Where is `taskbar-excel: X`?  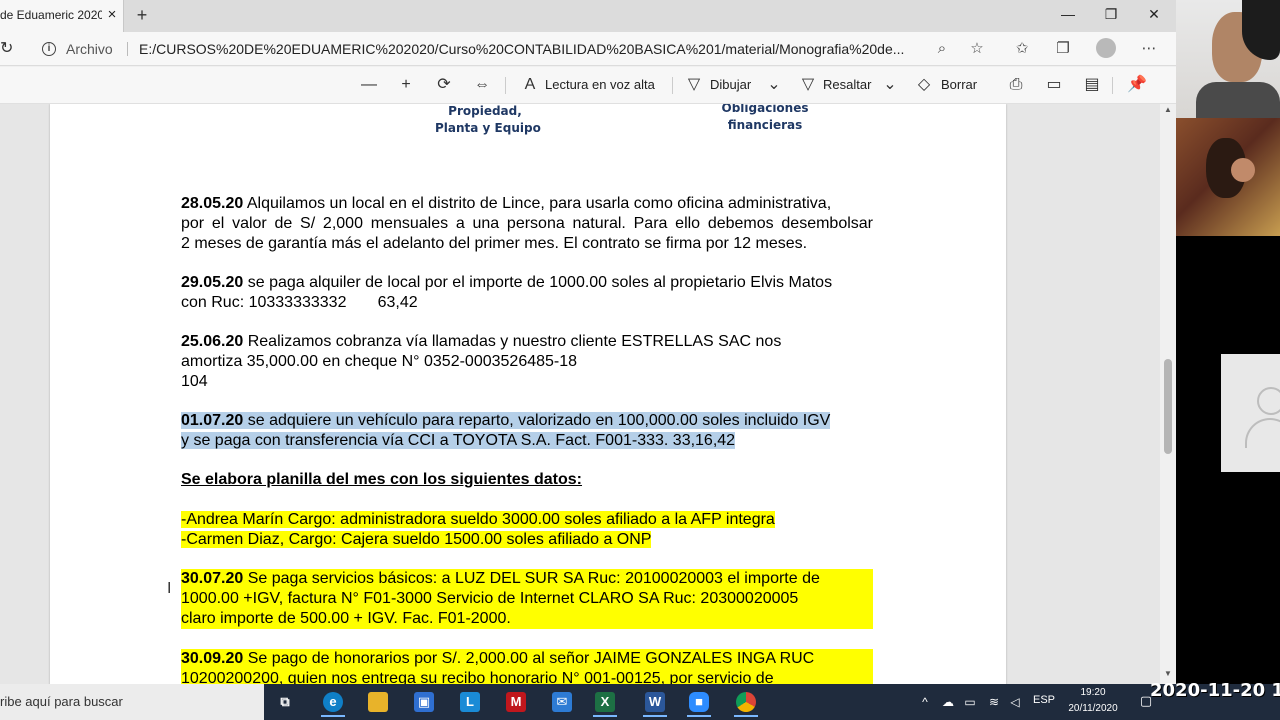 taskbar-excel: X is located at coordinates (605, 702).